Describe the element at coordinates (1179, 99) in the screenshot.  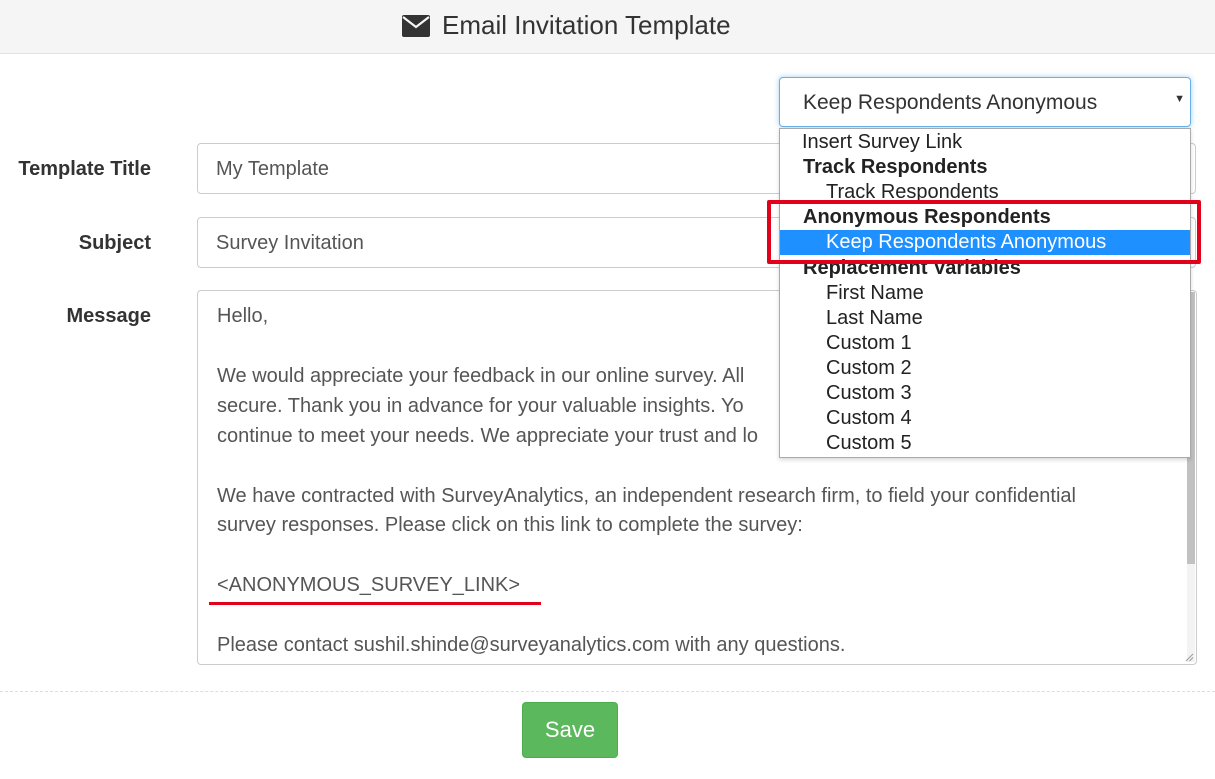
I see `caret-down-icon: ▼` at that location.